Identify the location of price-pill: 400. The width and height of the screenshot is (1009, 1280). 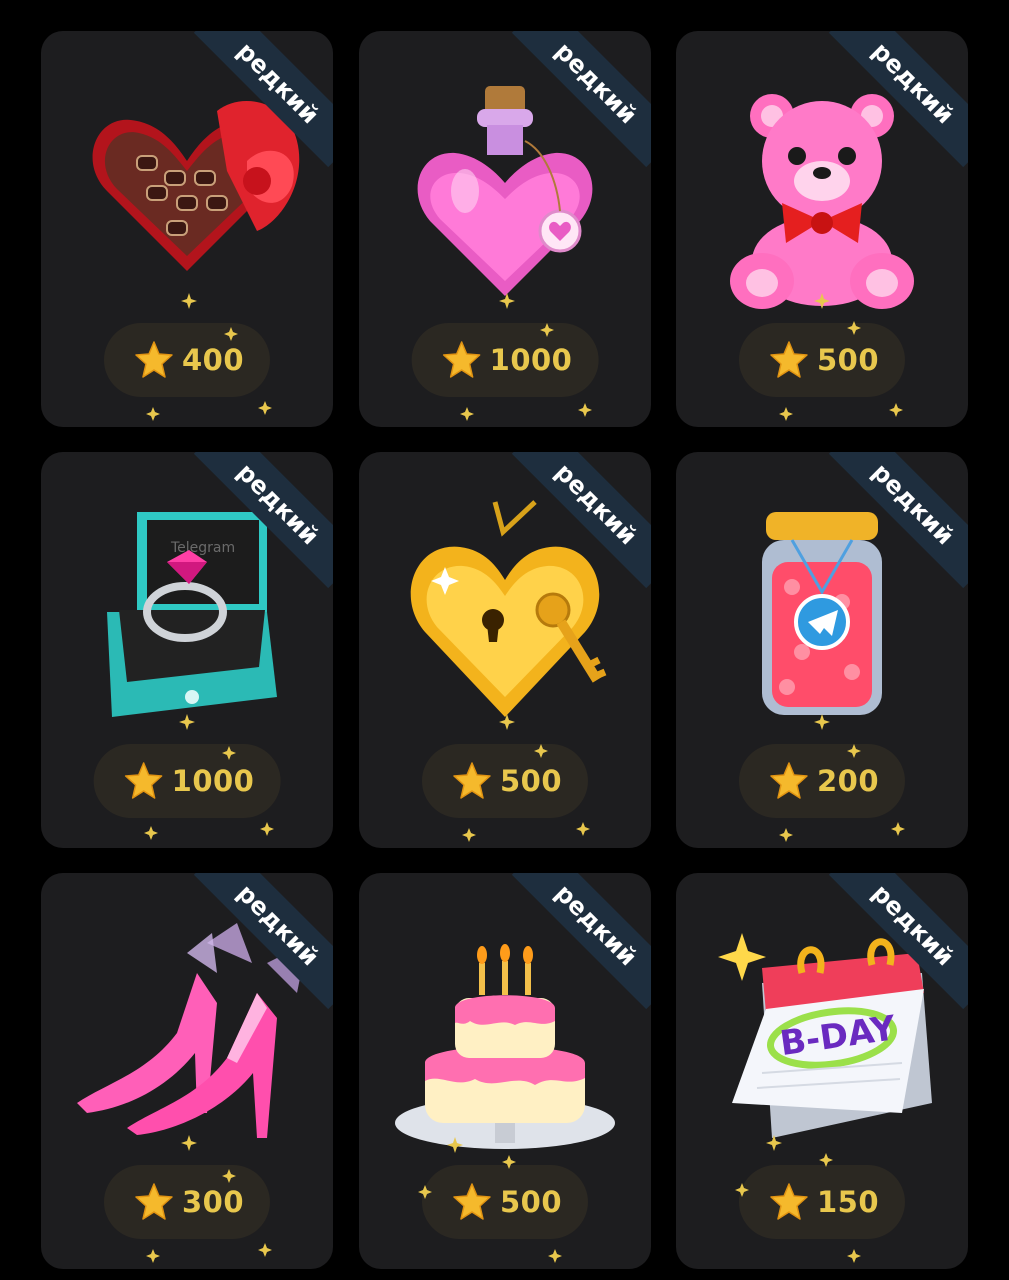
(187, 360).